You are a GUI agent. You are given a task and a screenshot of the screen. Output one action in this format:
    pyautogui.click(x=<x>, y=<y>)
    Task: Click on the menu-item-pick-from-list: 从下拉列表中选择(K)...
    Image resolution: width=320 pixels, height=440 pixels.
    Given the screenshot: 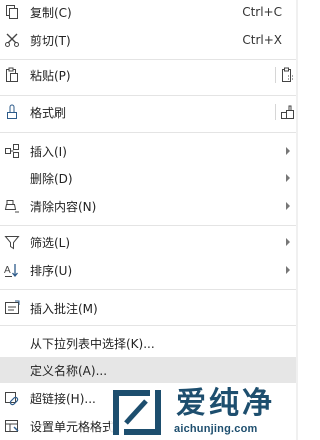 What is the action you would take?
    pyautogui.click(x=148, y=343)
    